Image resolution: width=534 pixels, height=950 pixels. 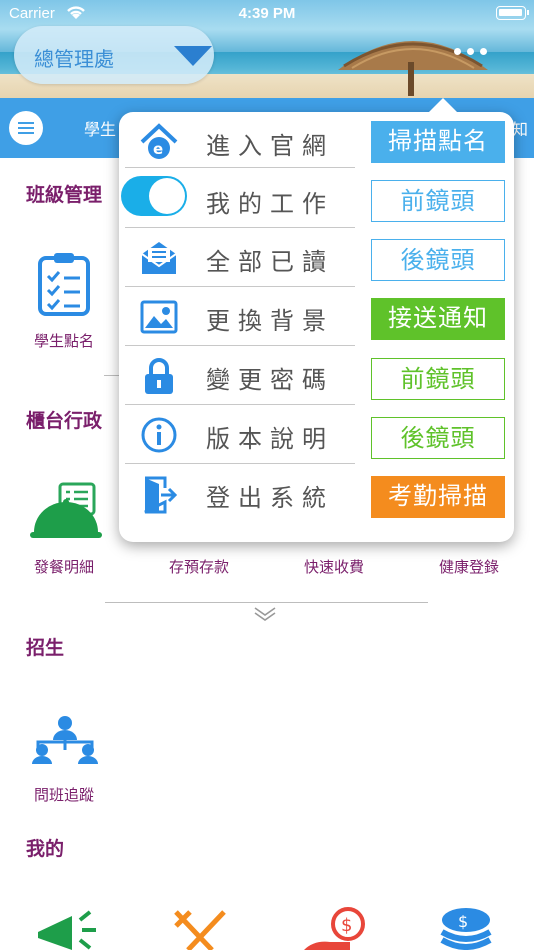 What do you see at coordinates (438, 438) in the screenshot?
I see `pickup-back-camera-button: 後鏡頭` at bounding box center [438, 438].